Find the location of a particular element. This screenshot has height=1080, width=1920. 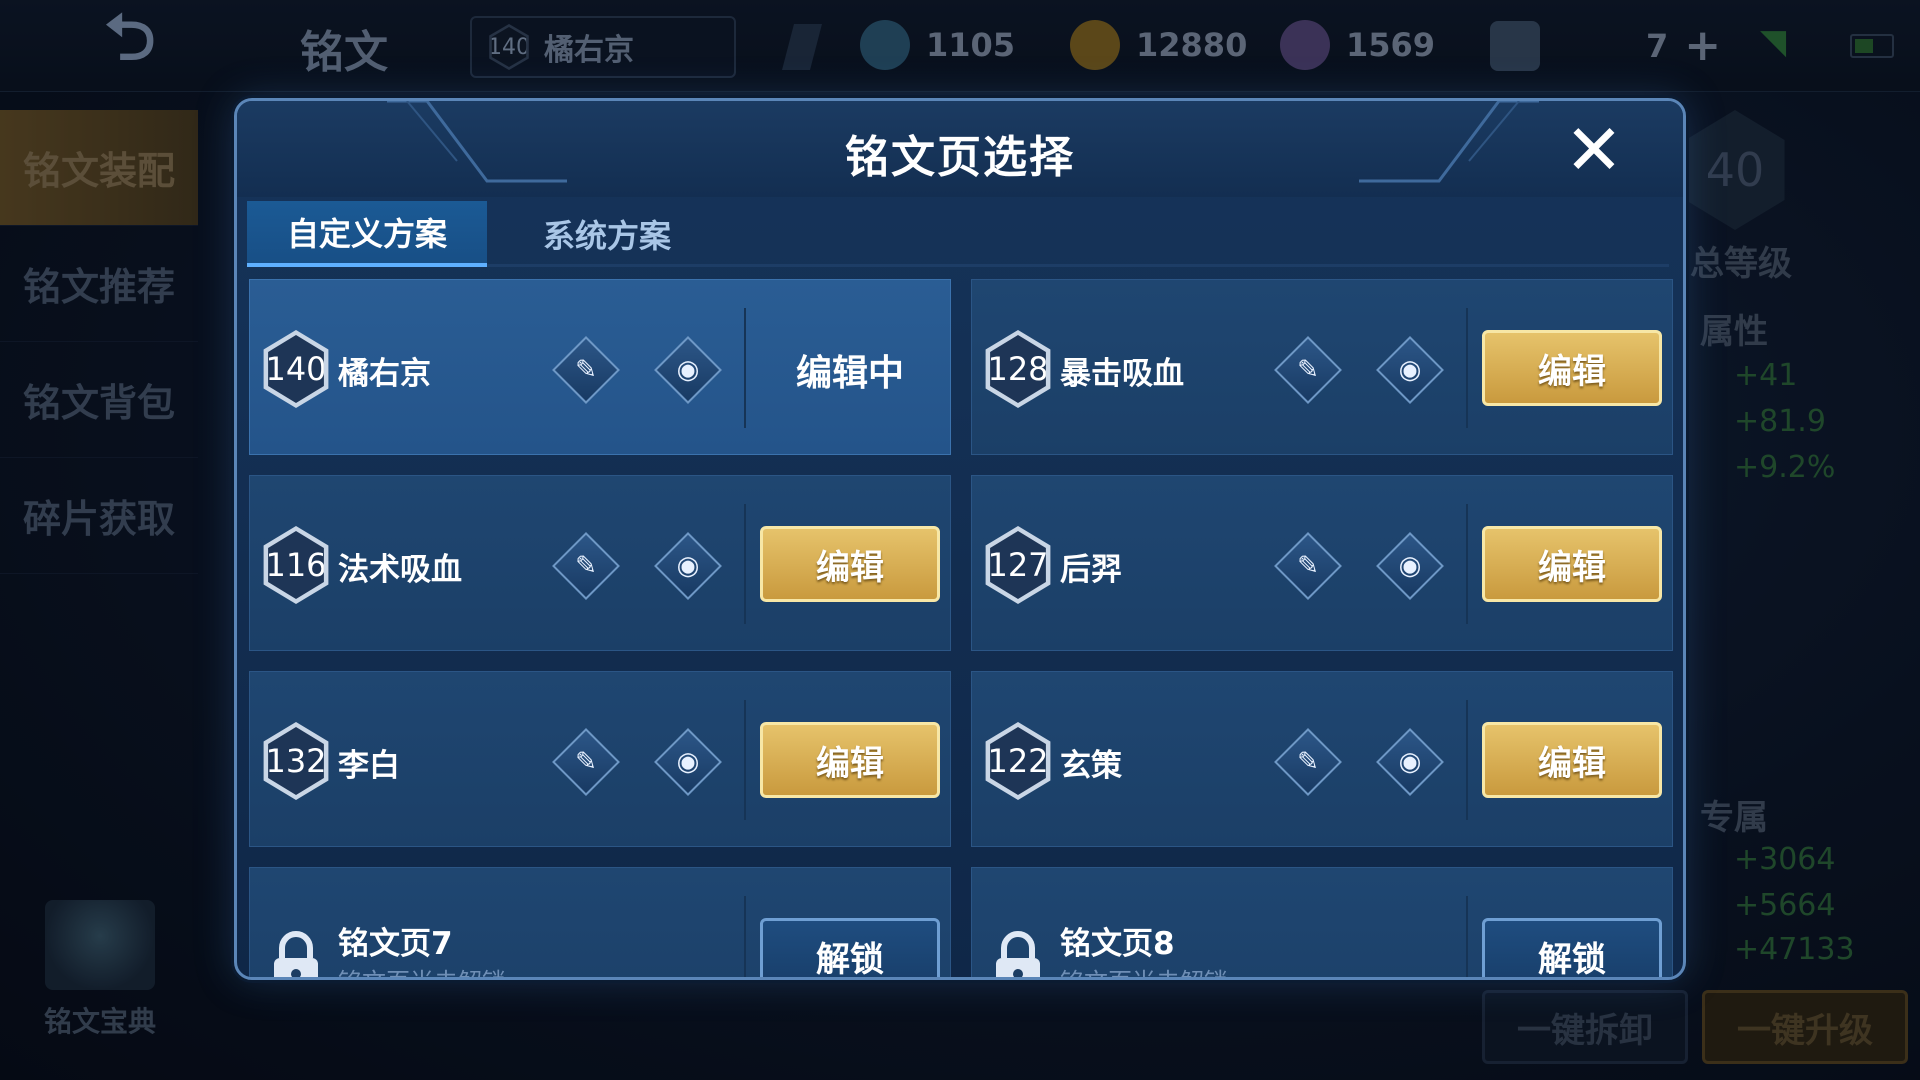

page-level: 127 is located at coordinates (1018, 565).